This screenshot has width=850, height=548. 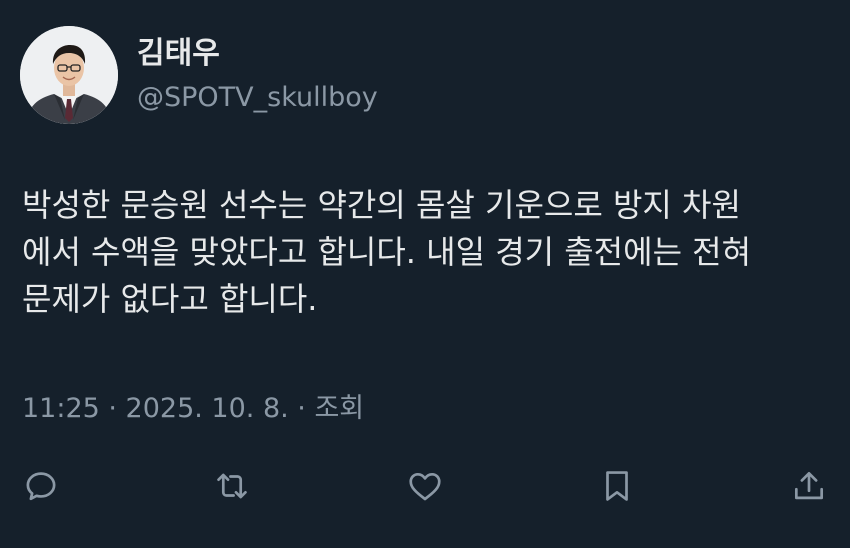 I want to click on like-button, so click(x=425, y=486).